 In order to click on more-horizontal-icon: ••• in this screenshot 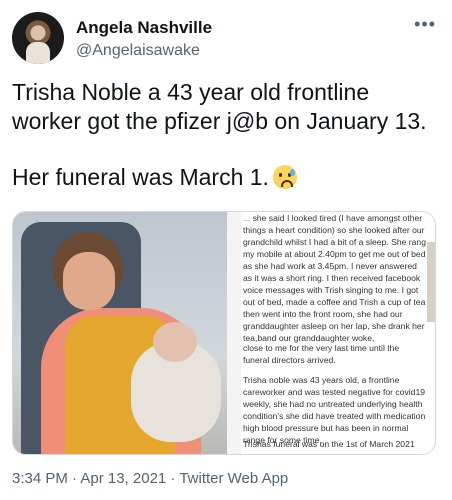, I will do `click(425, 24)`.